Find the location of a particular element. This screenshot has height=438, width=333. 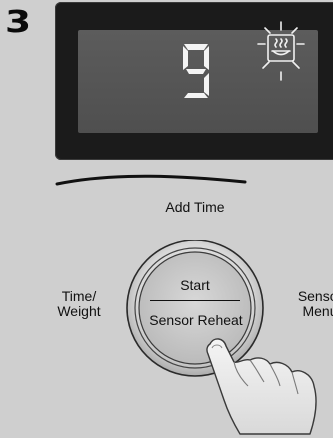

time-weight-label-line2: Weight is located at coordinates (79, 311).